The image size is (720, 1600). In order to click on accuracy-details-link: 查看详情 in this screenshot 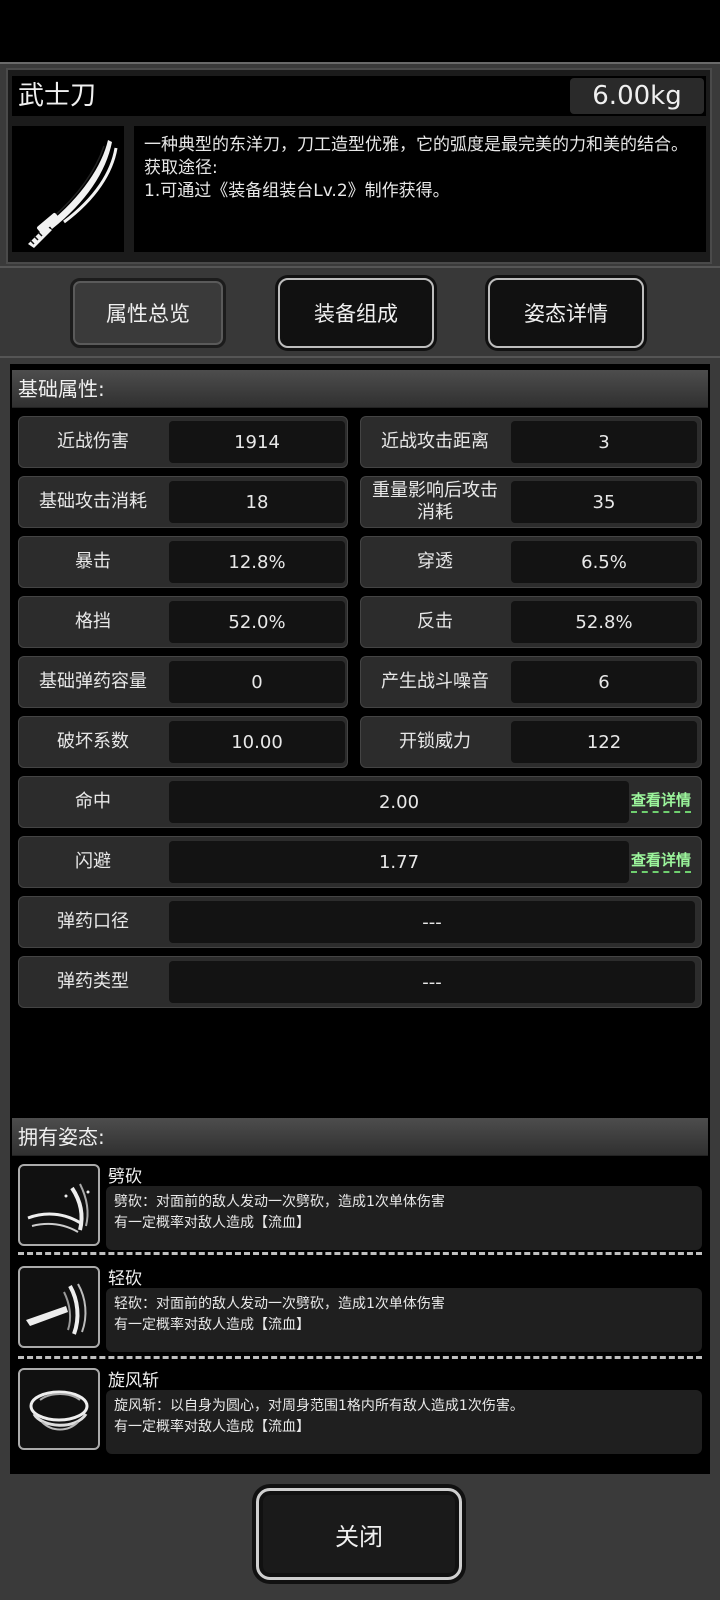, I will do `click(660, 801)`.